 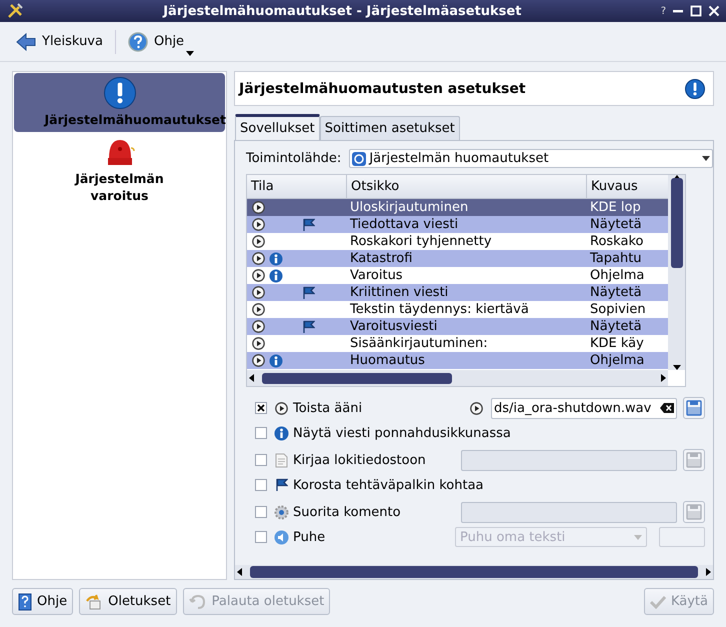 I want to click on source-dropdown: Järjestelmän huomautukset, so click(x=531, y=158).